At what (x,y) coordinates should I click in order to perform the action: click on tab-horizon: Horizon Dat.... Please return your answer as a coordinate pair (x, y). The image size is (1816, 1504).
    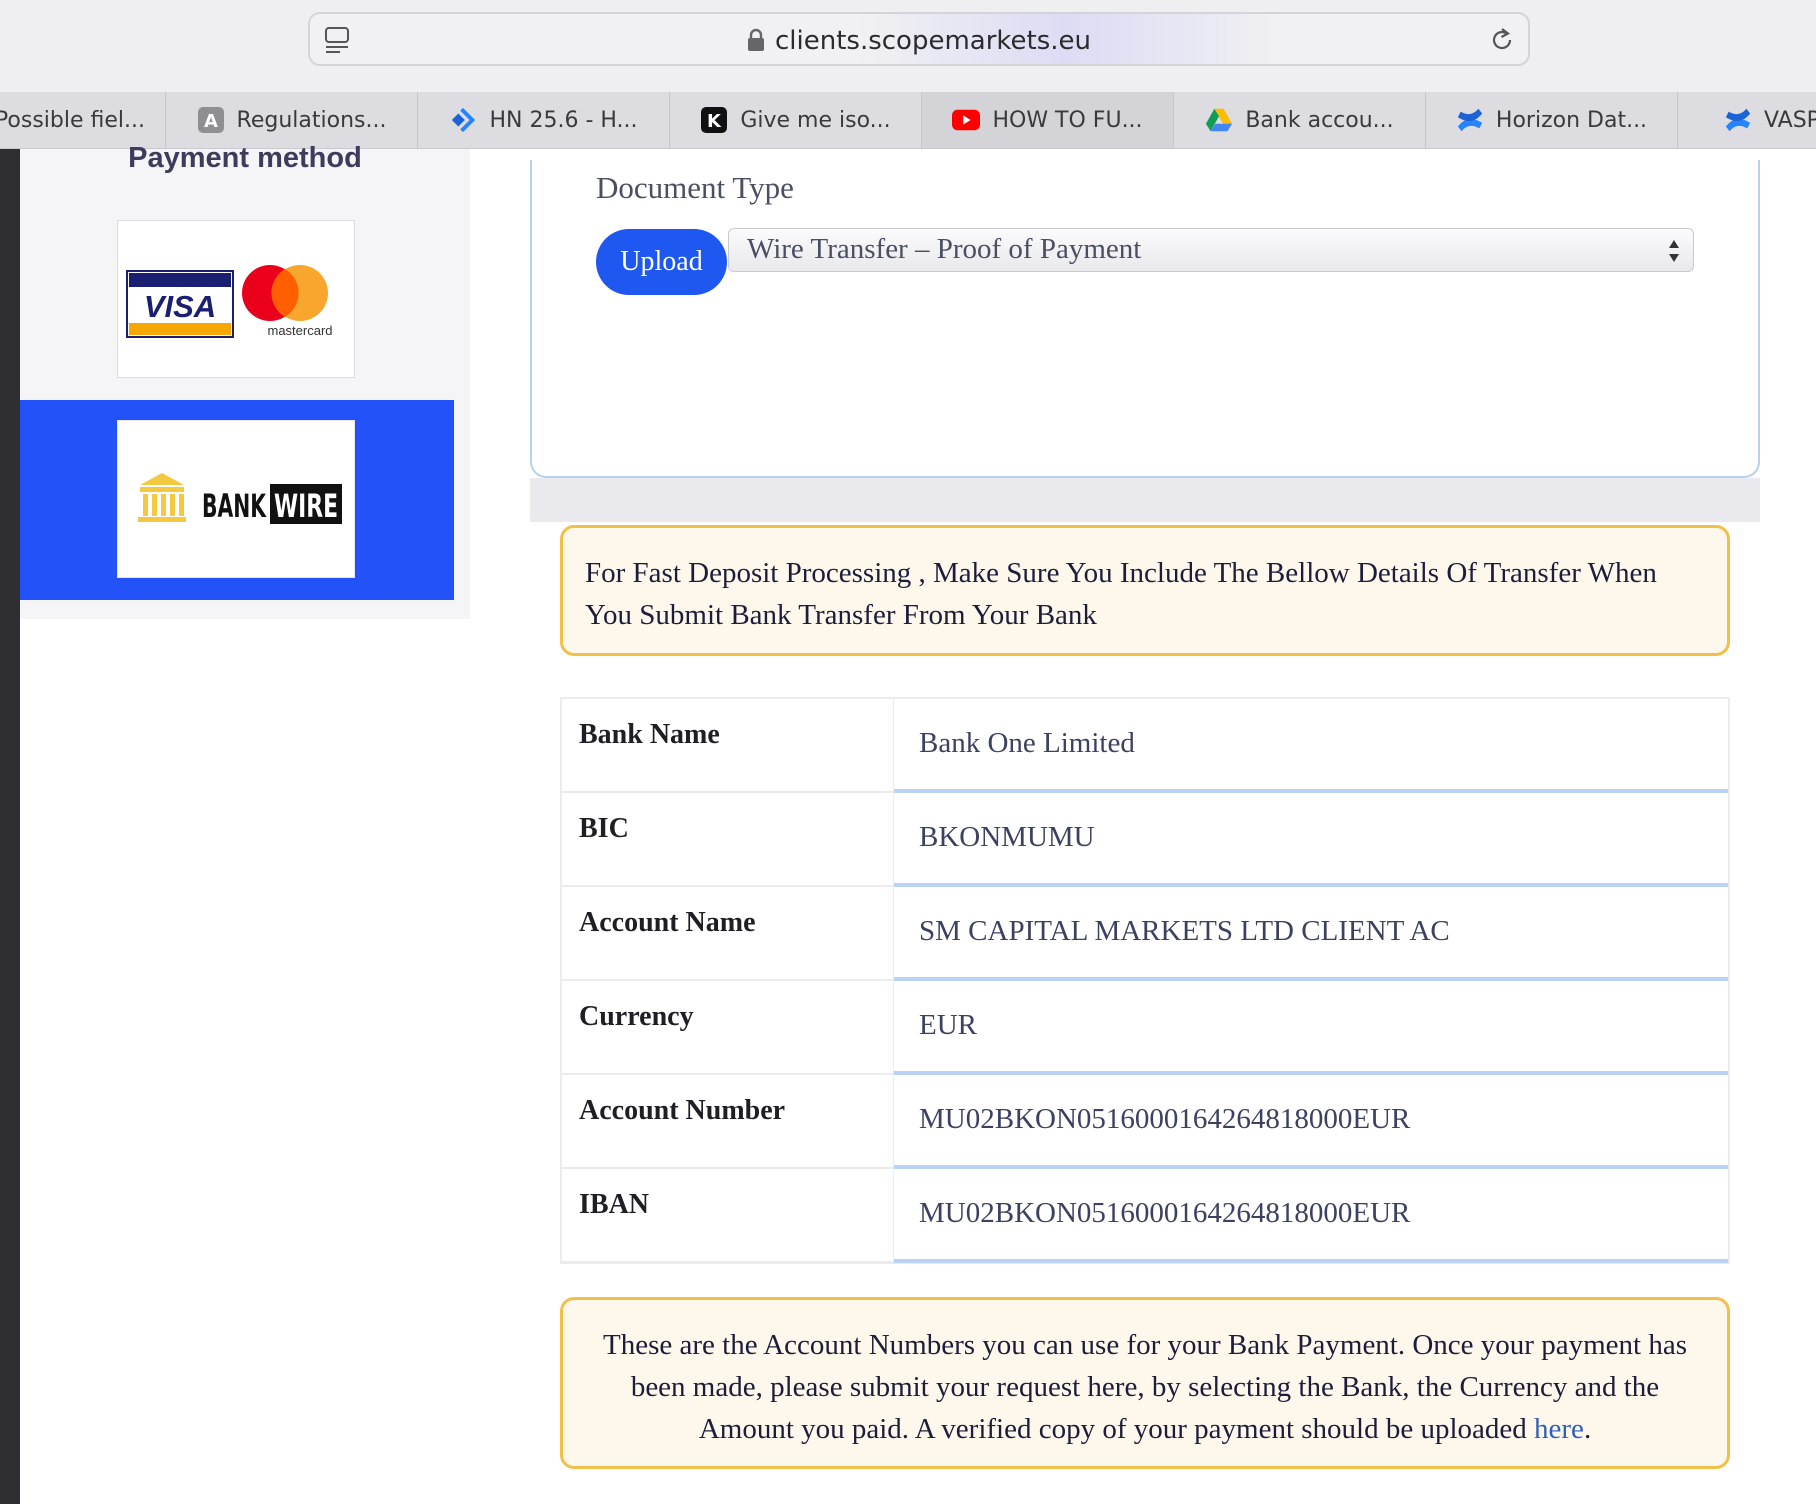
    Looking at the image, I should click on (1552, 120).